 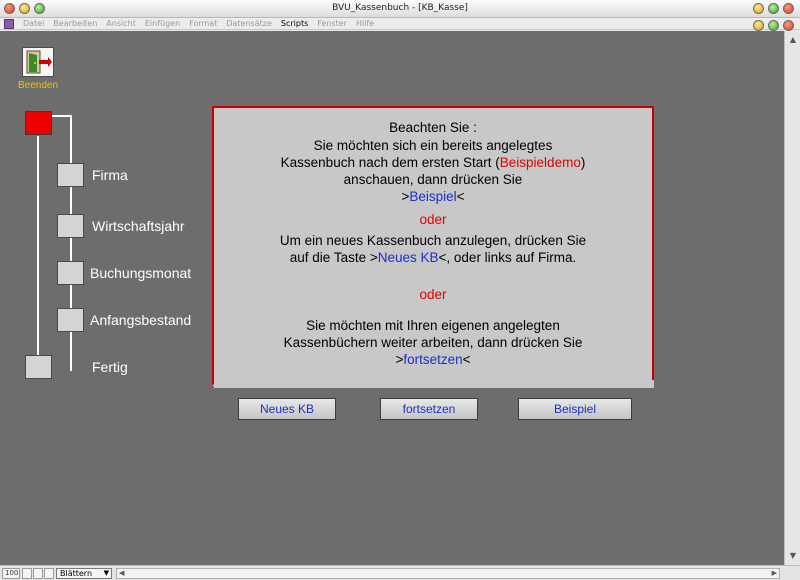 I want to click on tree-line-left, so click(x=38, y=247).